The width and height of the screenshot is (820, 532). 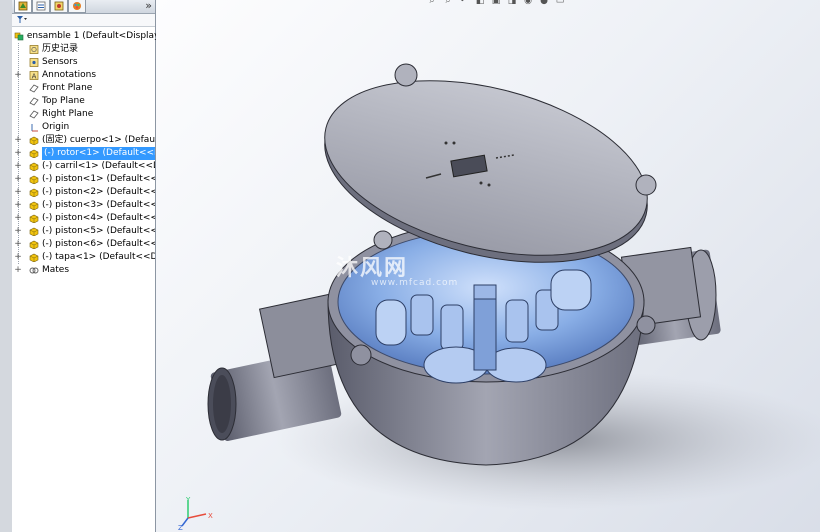 I want to click on expand-panel-button: », so click(x=148, y=6).